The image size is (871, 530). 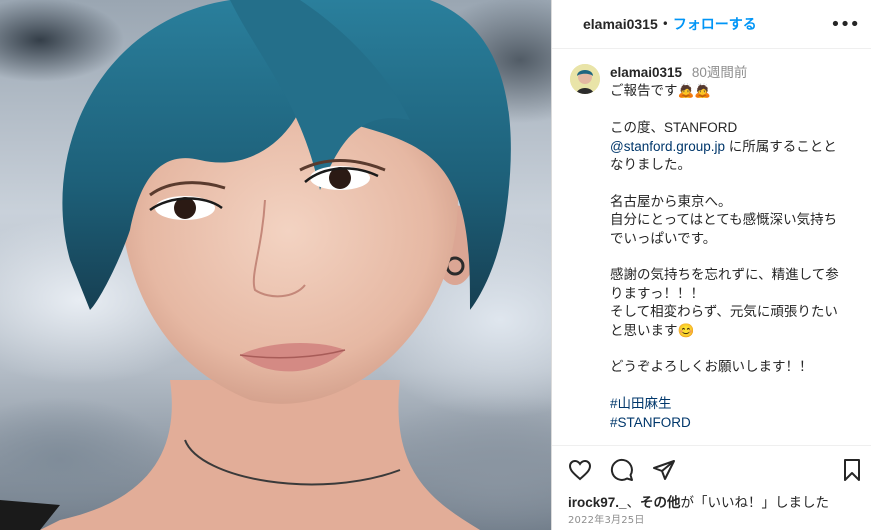 I want to click on header-username: elamai0315, so click(x=620, y=24).